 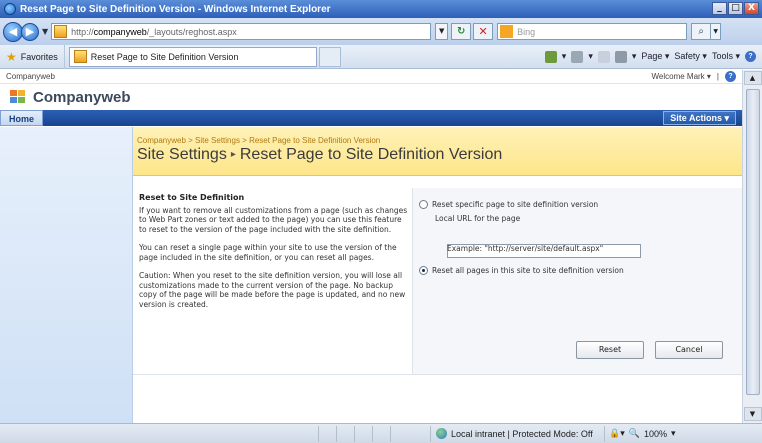 I want to click on forward-button: ▶, so click(x=30, y=31).